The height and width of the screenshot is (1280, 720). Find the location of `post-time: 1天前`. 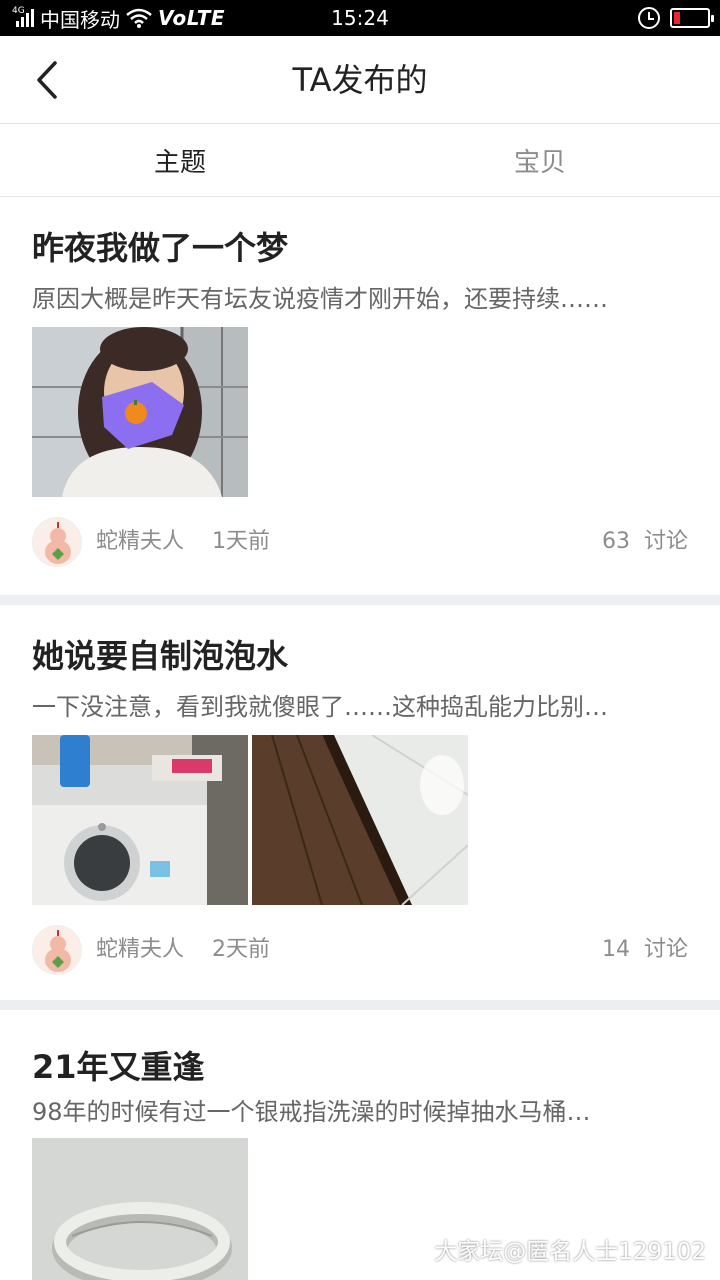

post-time: 1天前 is located at coordinates (241, 541).